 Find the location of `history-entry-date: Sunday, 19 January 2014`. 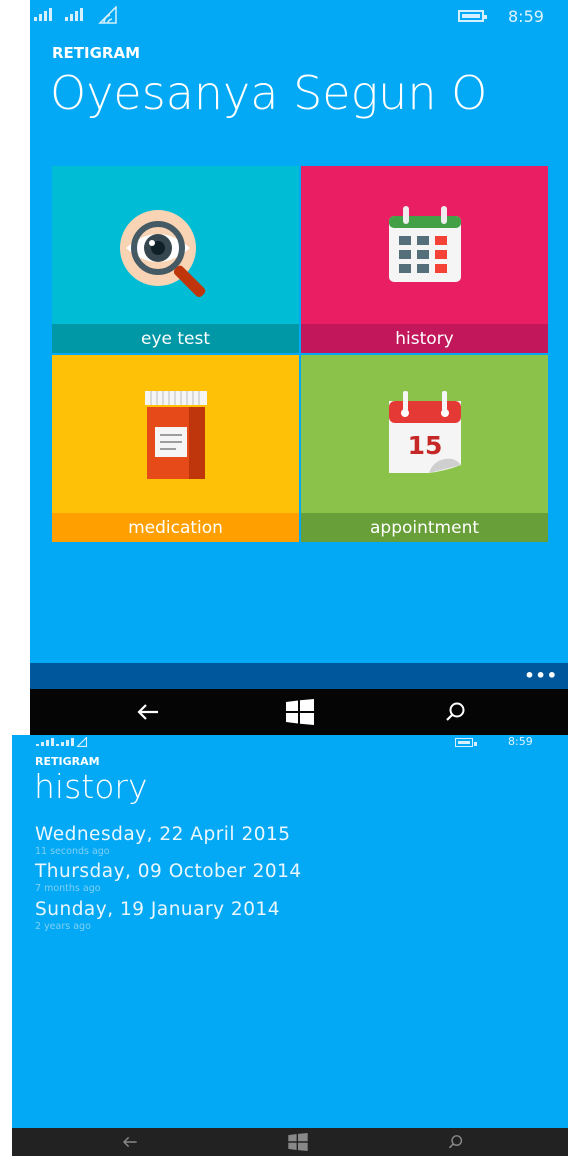

history-entry-date: Sunday, 19 January 2014 is located at coordinates (157, 909).